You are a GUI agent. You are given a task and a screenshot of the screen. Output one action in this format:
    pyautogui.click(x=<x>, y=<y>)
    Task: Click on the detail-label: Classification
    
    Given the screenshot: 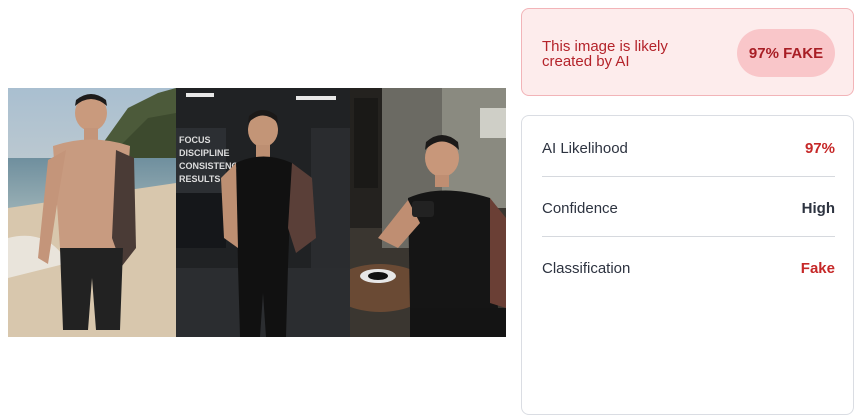 What is the action you would take?
    pyautogui.click(x=586, y=268)
    